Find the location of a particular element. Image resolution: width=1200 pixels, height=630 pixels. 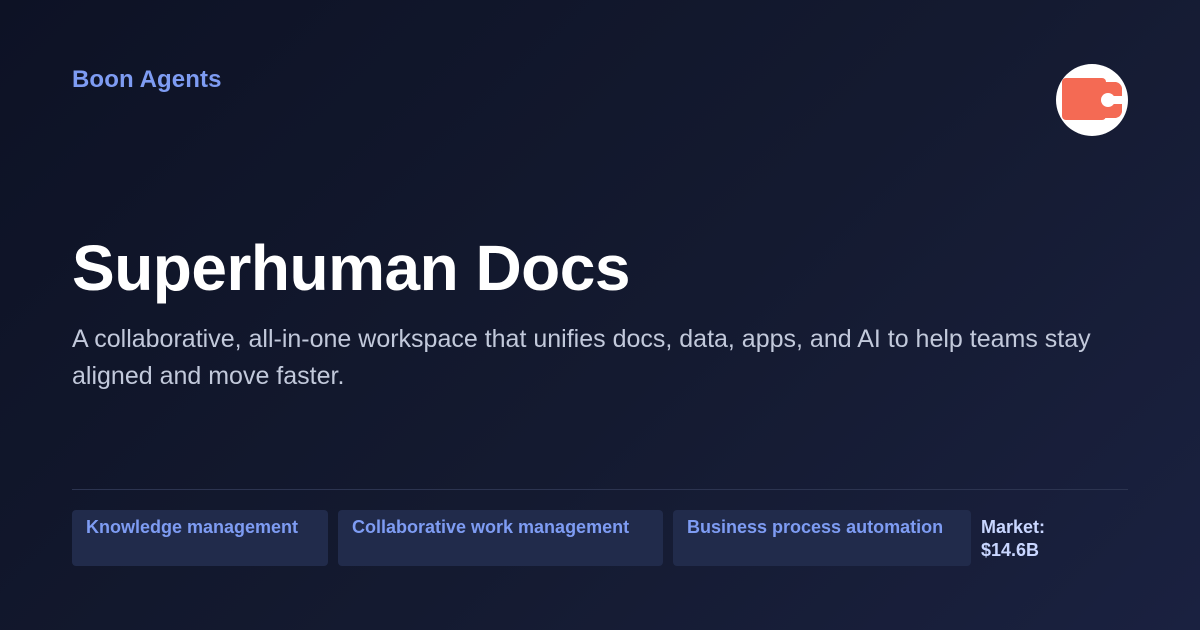

coda-logo-icon is located at coordinates (1092, 99).